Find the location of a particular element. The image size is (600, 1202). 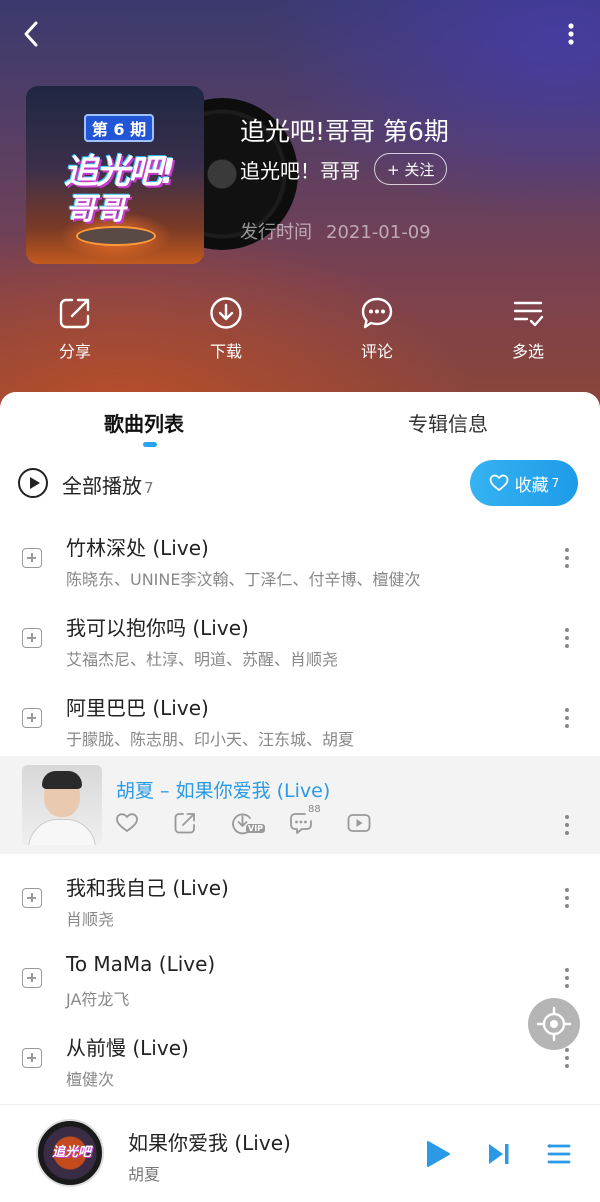

download-label: 下载 is located at coordinates (225, 351).